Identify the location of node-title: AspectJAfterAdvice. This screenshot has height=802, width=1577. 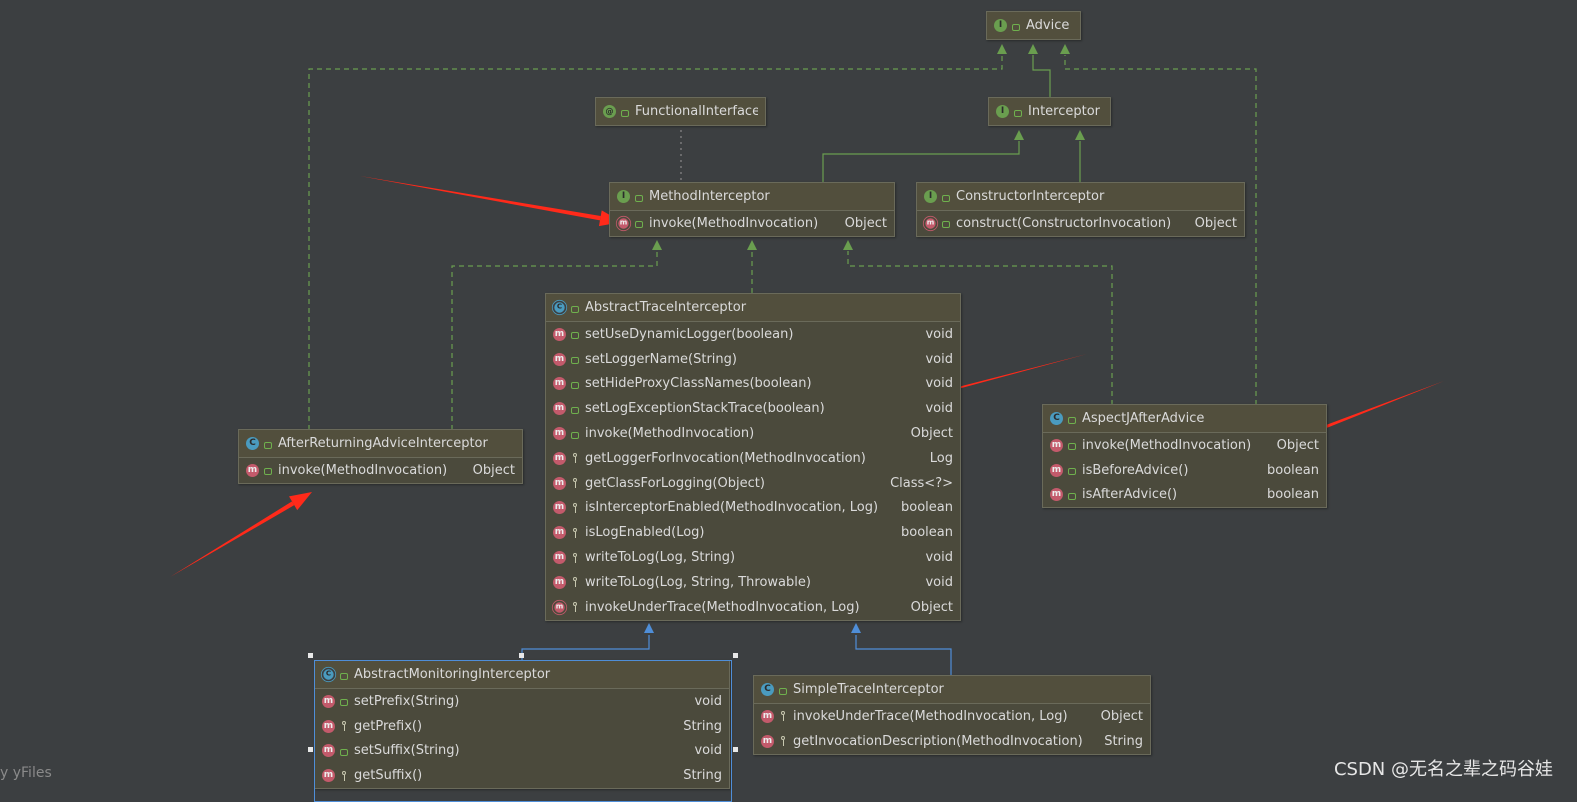
(1143, 418).